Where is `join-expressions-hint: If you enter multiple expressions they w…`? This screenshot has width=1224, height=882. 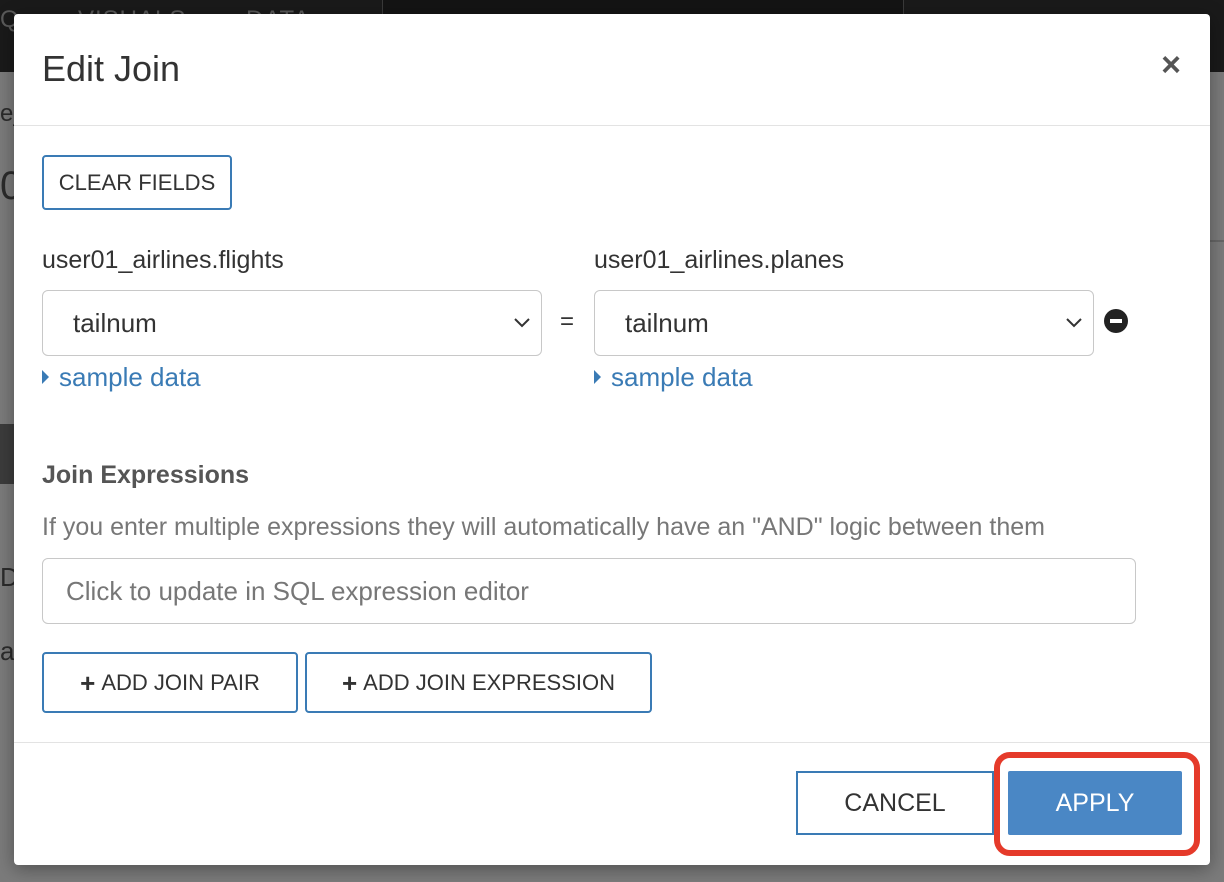
join-expressions-hint: If you enter multiple expressions they w… is located at coordinates (543, 527).